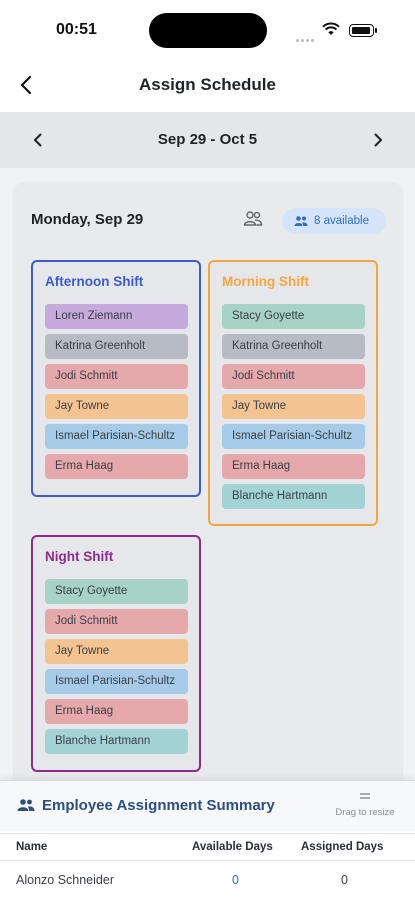 The image size is (415, 900). Describe the element at coordinates (265, 281) in the screenshot. I see `morning-shift-title: Morning Shift` at that location.